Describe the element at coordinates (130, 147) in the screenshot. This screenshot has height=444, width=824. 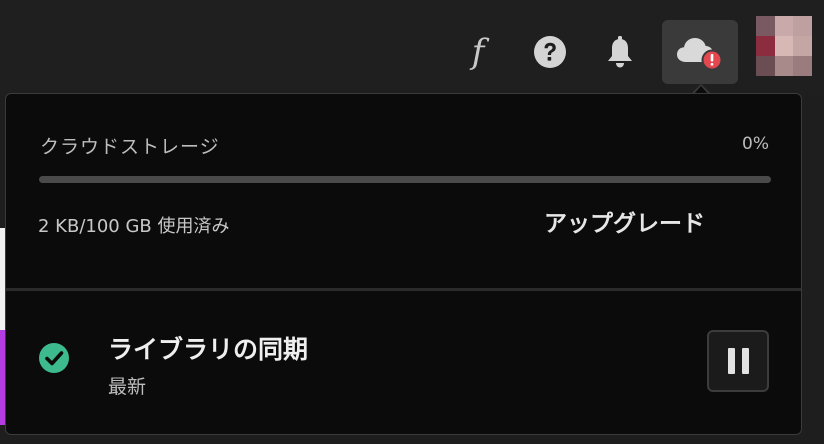
I see `storage-title: クラウドストレージ` at that location.